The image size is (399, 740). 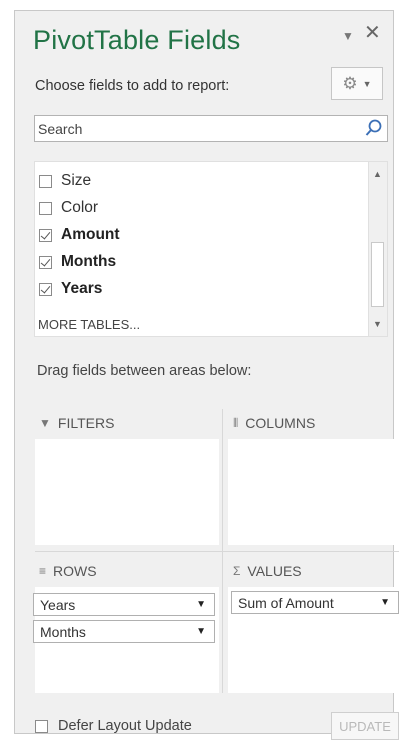 I want to click on field-label: Size, so click(x=76, y=180).